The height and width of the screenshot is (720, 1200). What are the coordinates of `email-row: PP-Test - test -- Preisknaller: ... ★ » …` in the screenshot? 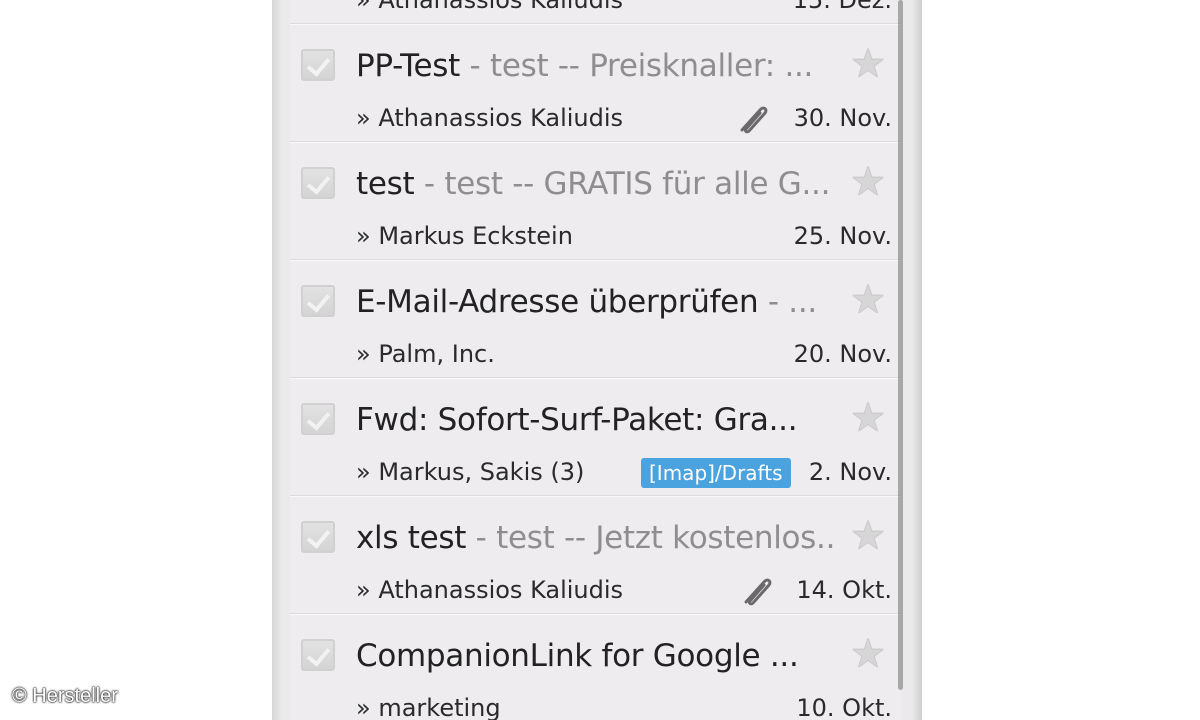 It's located at (596, 83).